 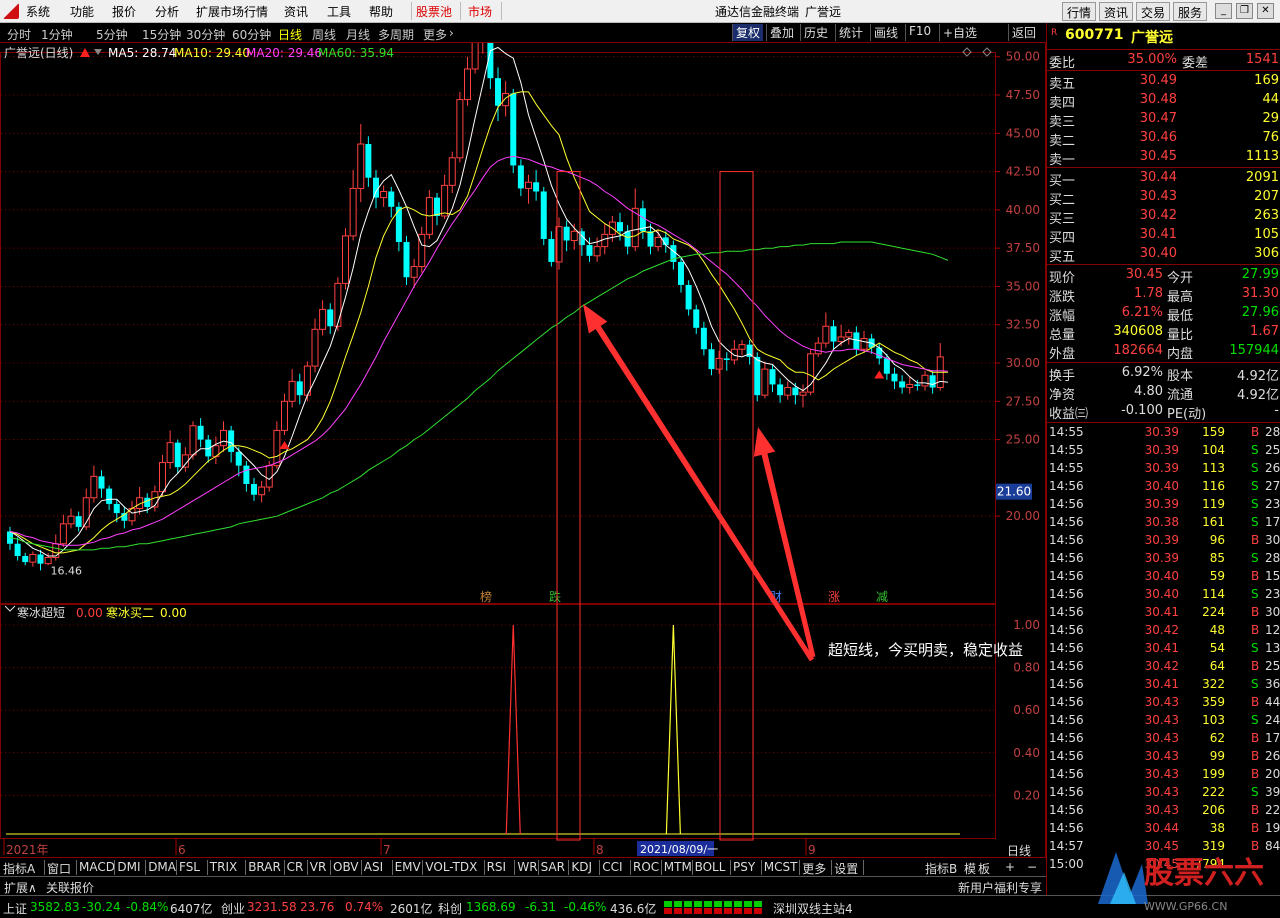 What do you see at coordinates (1163, 101) in the screenshot?
I see `ask-row-4: 卖四 30.48 44` at bounding box center [1163, 101].